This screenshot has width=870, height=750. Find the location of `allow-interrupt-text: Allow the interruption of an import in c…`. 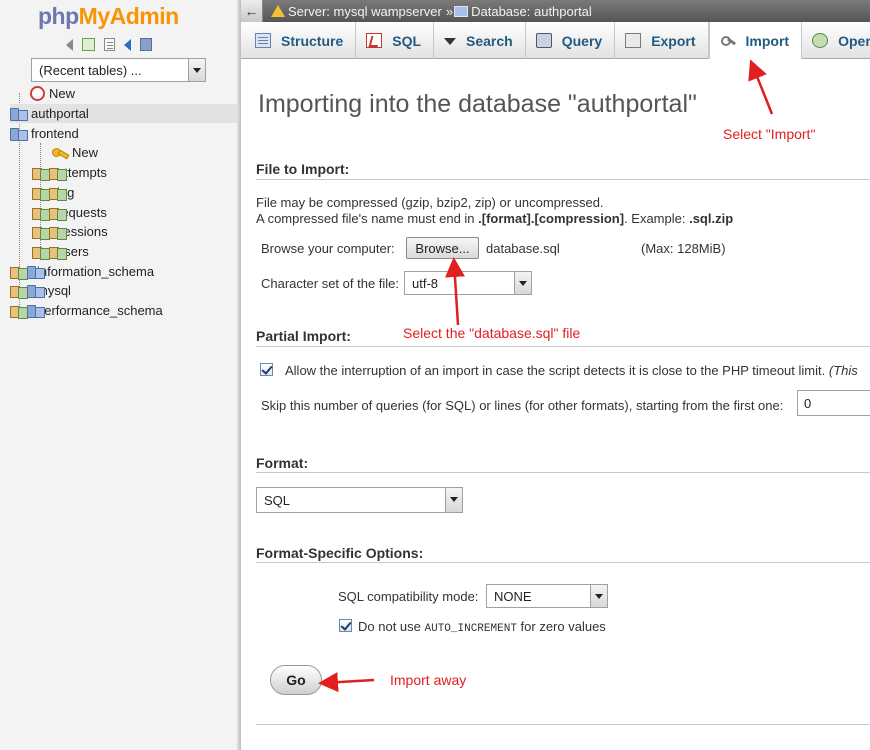

allow-interrupt-text: Allow the interruption of an import in c… is located at coordinates (555, 370).